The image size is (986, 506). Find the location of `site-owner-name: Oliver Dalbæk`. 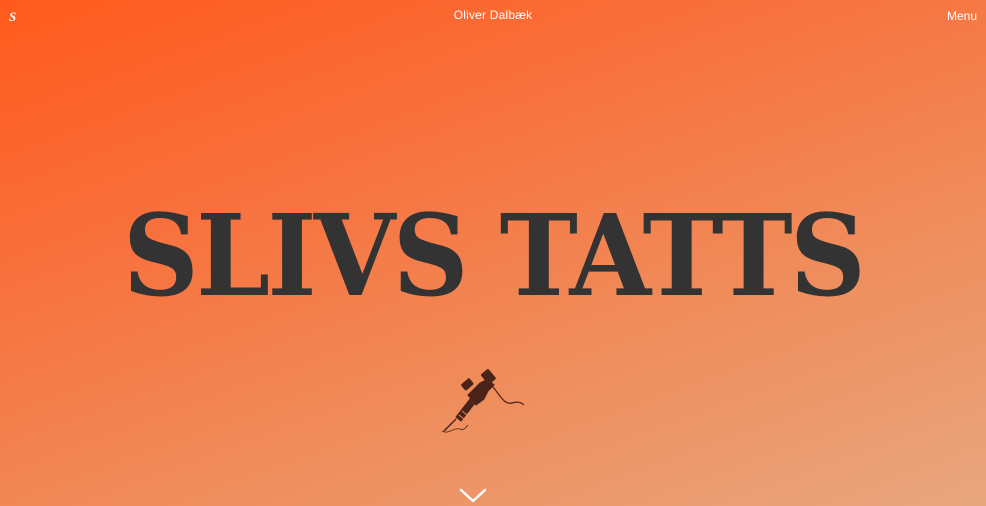

site-owner-name: Oliver Dalbæk is located at coordinates (493, 15).